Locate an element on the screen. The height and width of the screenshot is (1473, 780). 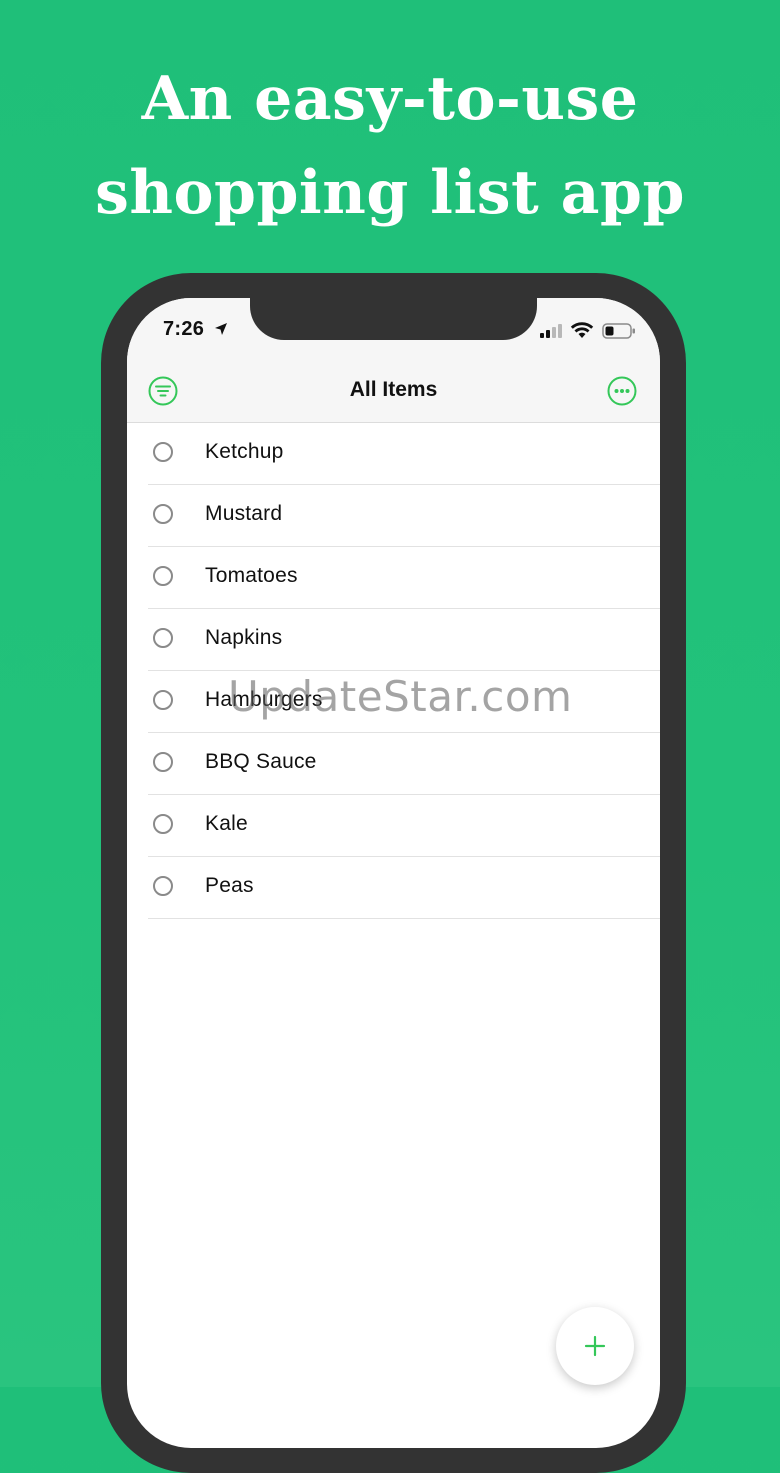
item-label: Kale is located at coordinates (226, 823).